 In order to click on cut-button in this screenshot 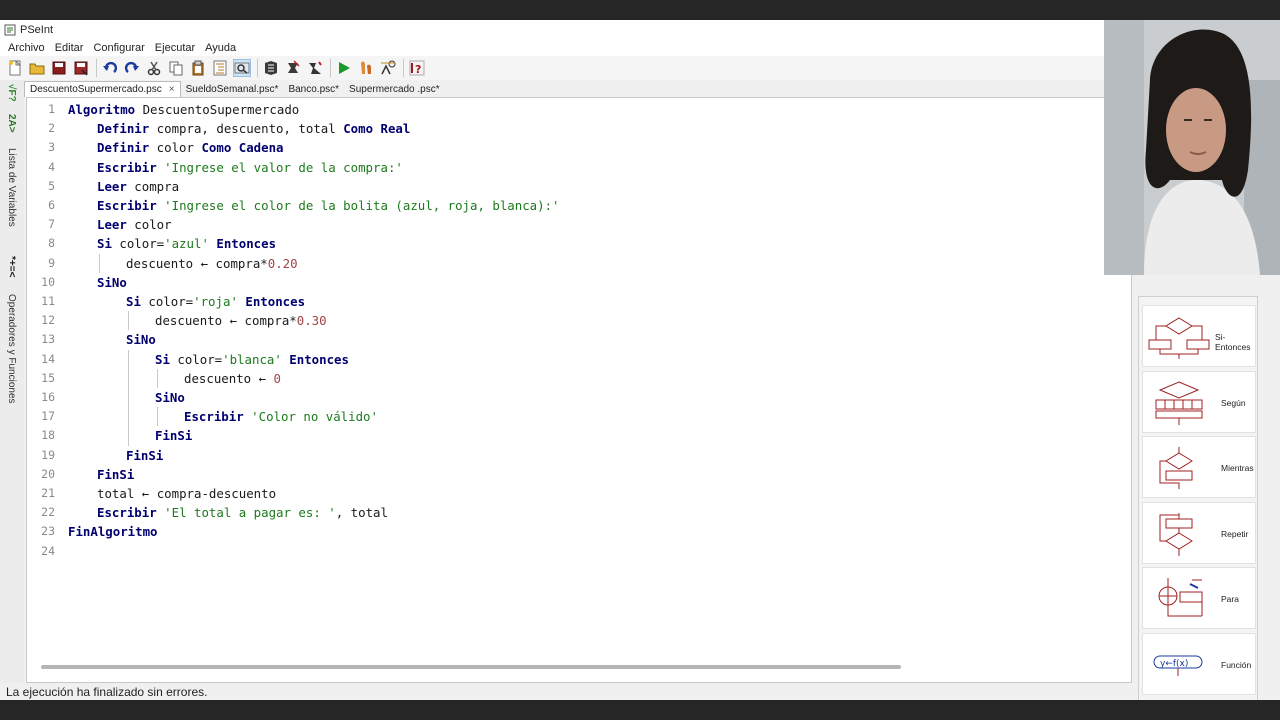, I will do `click(154, 68)`.